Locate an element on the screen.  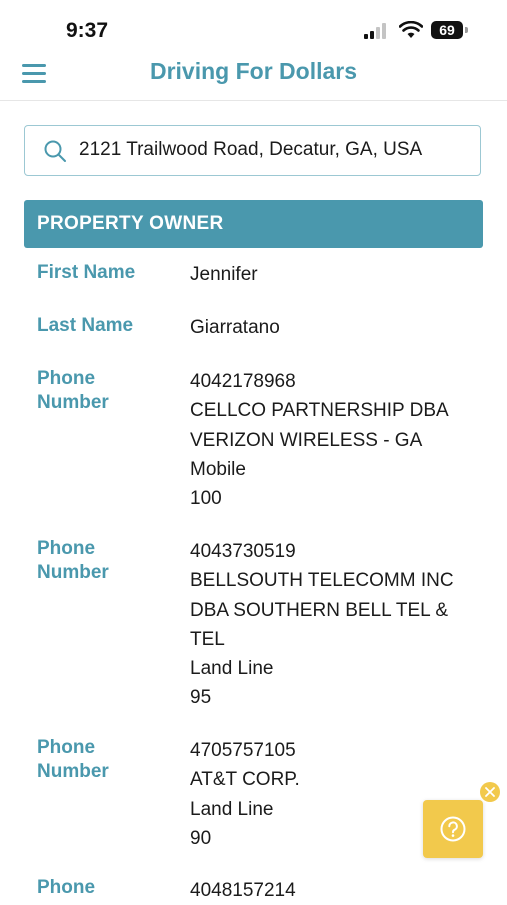
property-owner-header: PROPERTY OWNER is located at coordinates (253, 224).